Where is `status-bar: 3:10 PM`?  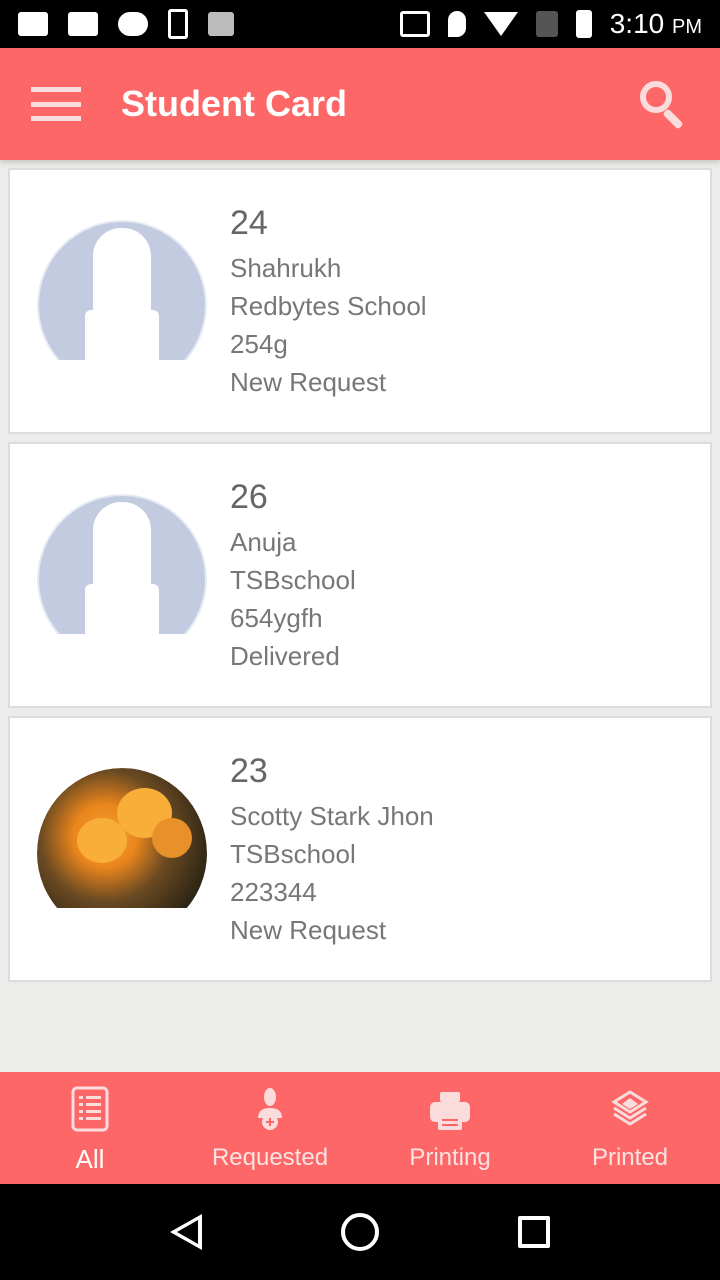
status-bar: 3:10 PM is located at coordinates (360, 24).